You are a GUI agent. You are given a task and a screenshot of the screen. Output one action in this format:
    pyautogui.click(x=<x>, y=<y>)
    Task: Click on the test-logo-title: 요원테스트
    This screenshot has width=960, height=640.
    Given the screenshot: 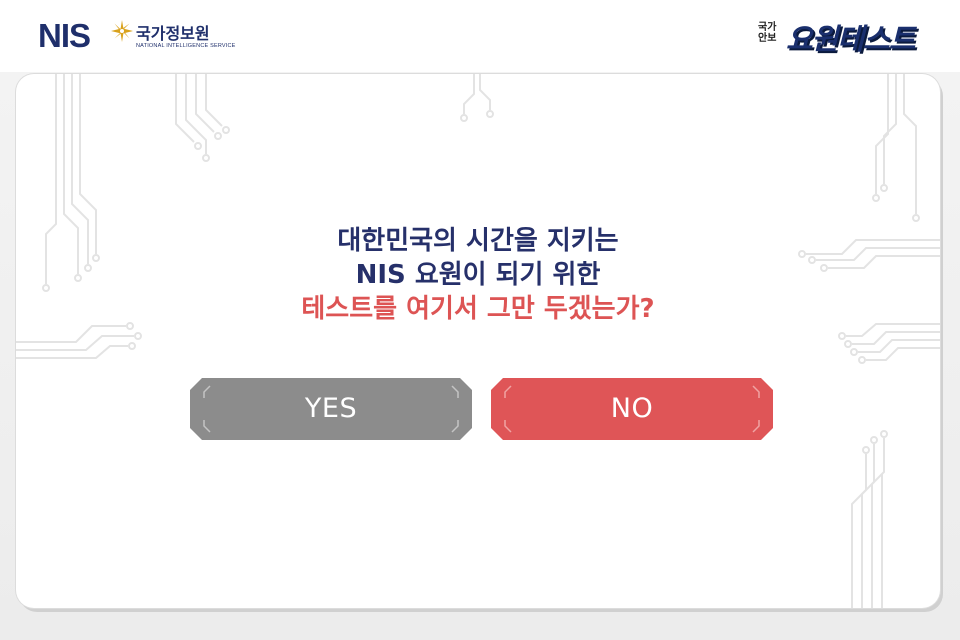 What is the action you would take?
    pyautogui.click(x=850, y=39)
    